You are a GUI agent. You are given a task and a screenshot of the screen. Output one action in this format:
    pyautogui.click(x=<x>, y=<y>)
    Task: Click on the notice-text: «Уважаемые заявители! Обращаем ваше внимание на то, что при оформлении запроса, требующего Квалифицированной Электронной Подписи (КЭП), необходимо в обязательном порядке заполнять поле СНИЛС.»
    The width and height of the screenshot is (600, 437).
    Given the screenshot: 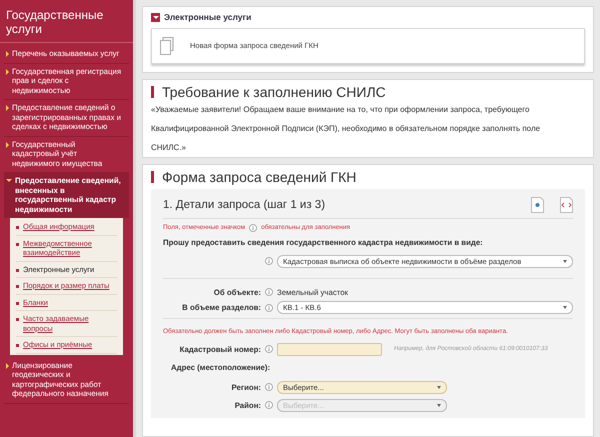 What is the action you would take?
    pyautogui.click(x=346, y=129)
    